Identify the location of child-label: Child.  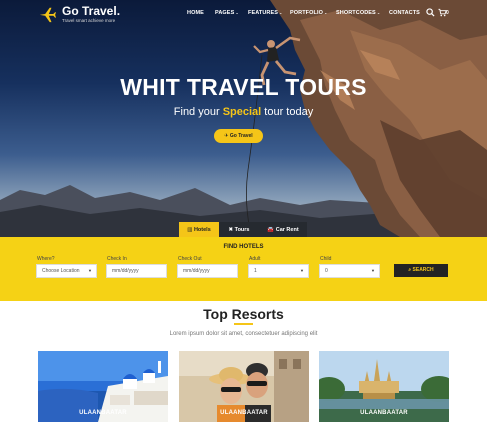
(326, 259).